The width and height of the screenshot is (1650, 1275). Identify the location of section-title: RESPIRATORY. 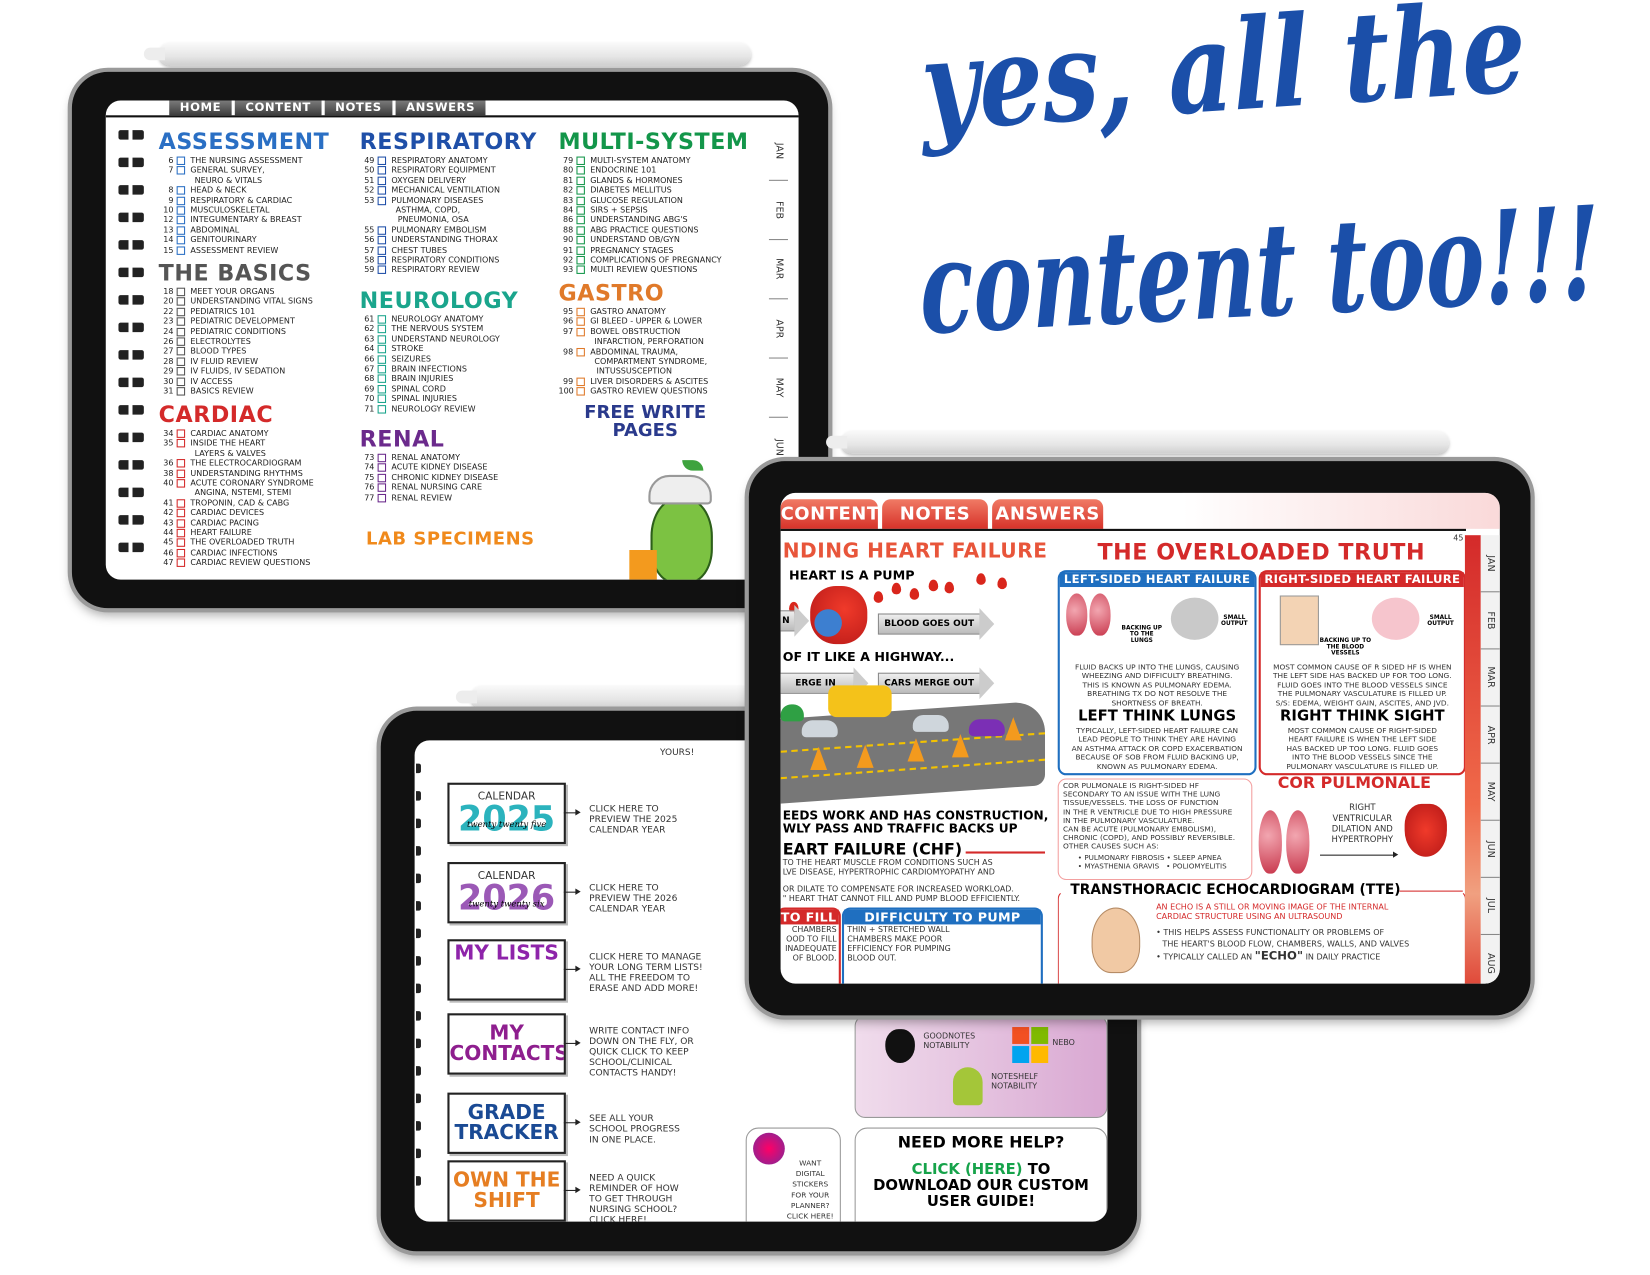
(448, 141).